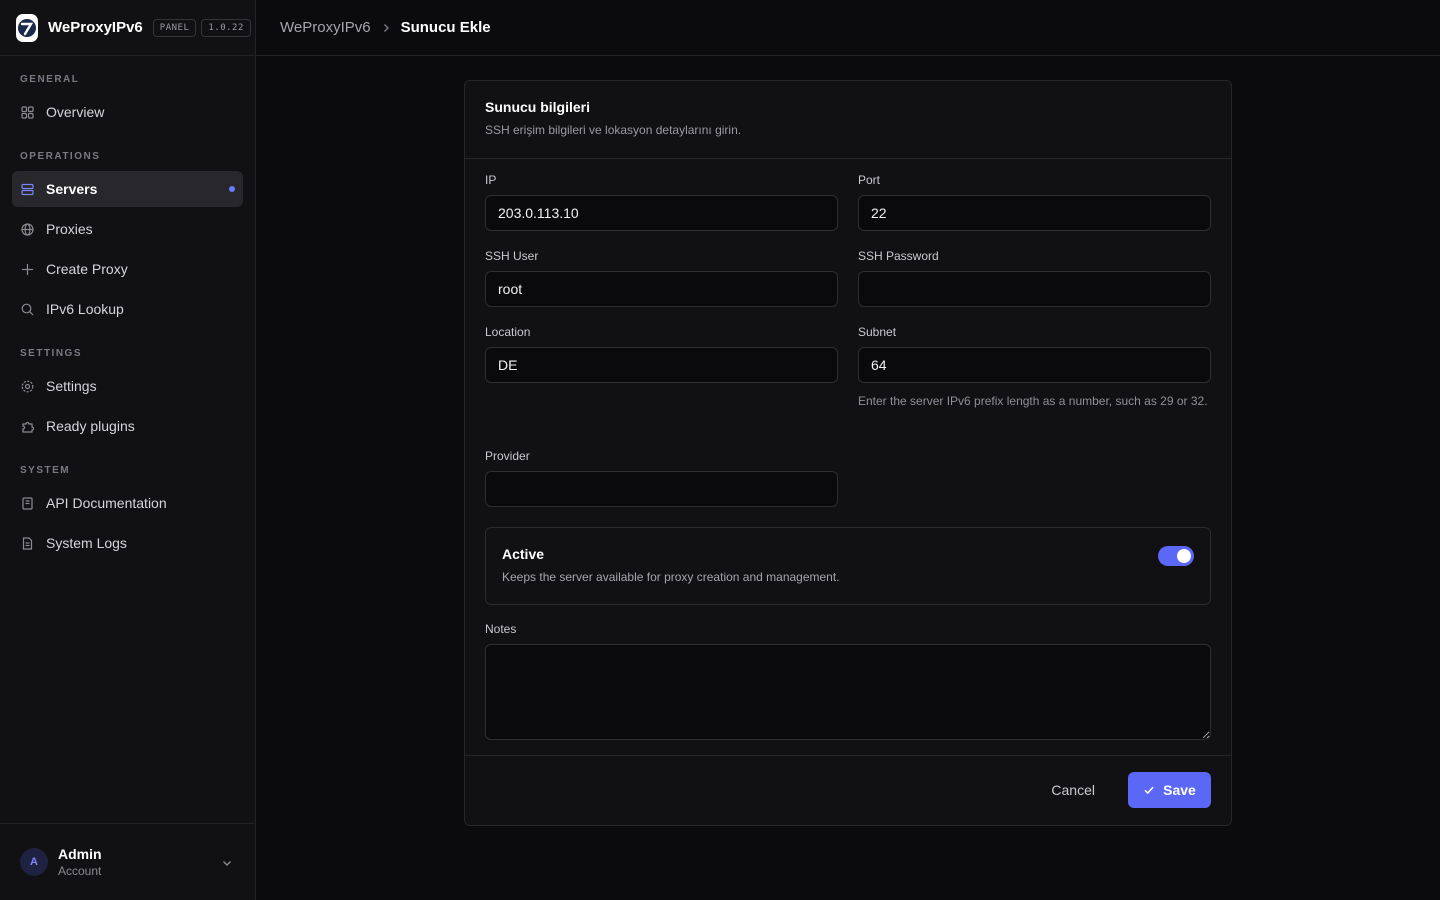 The image size is (1440, 900). What do you see at coordinates (661, 289) in the screenshot?
I see `ssh-user-input` at bounding box center [661, 289].